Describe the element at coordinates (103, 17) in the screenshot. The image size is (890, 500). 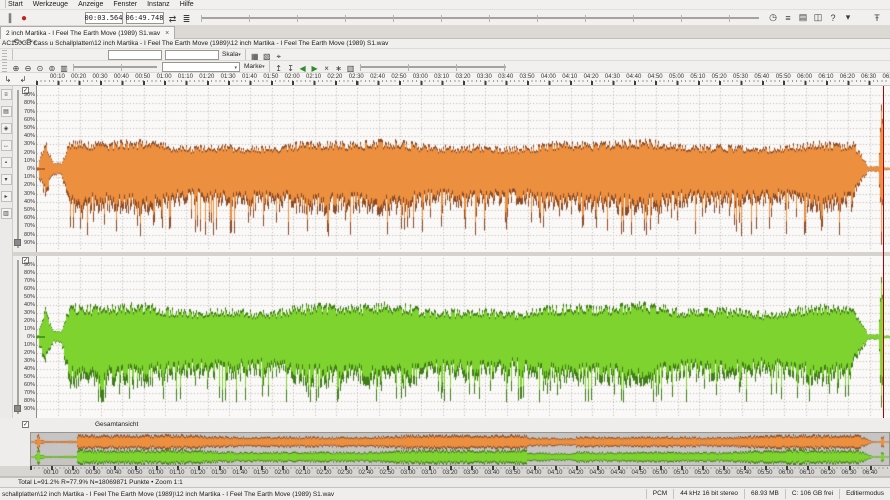
I see `time-position-display: 00:03.564` at that location.